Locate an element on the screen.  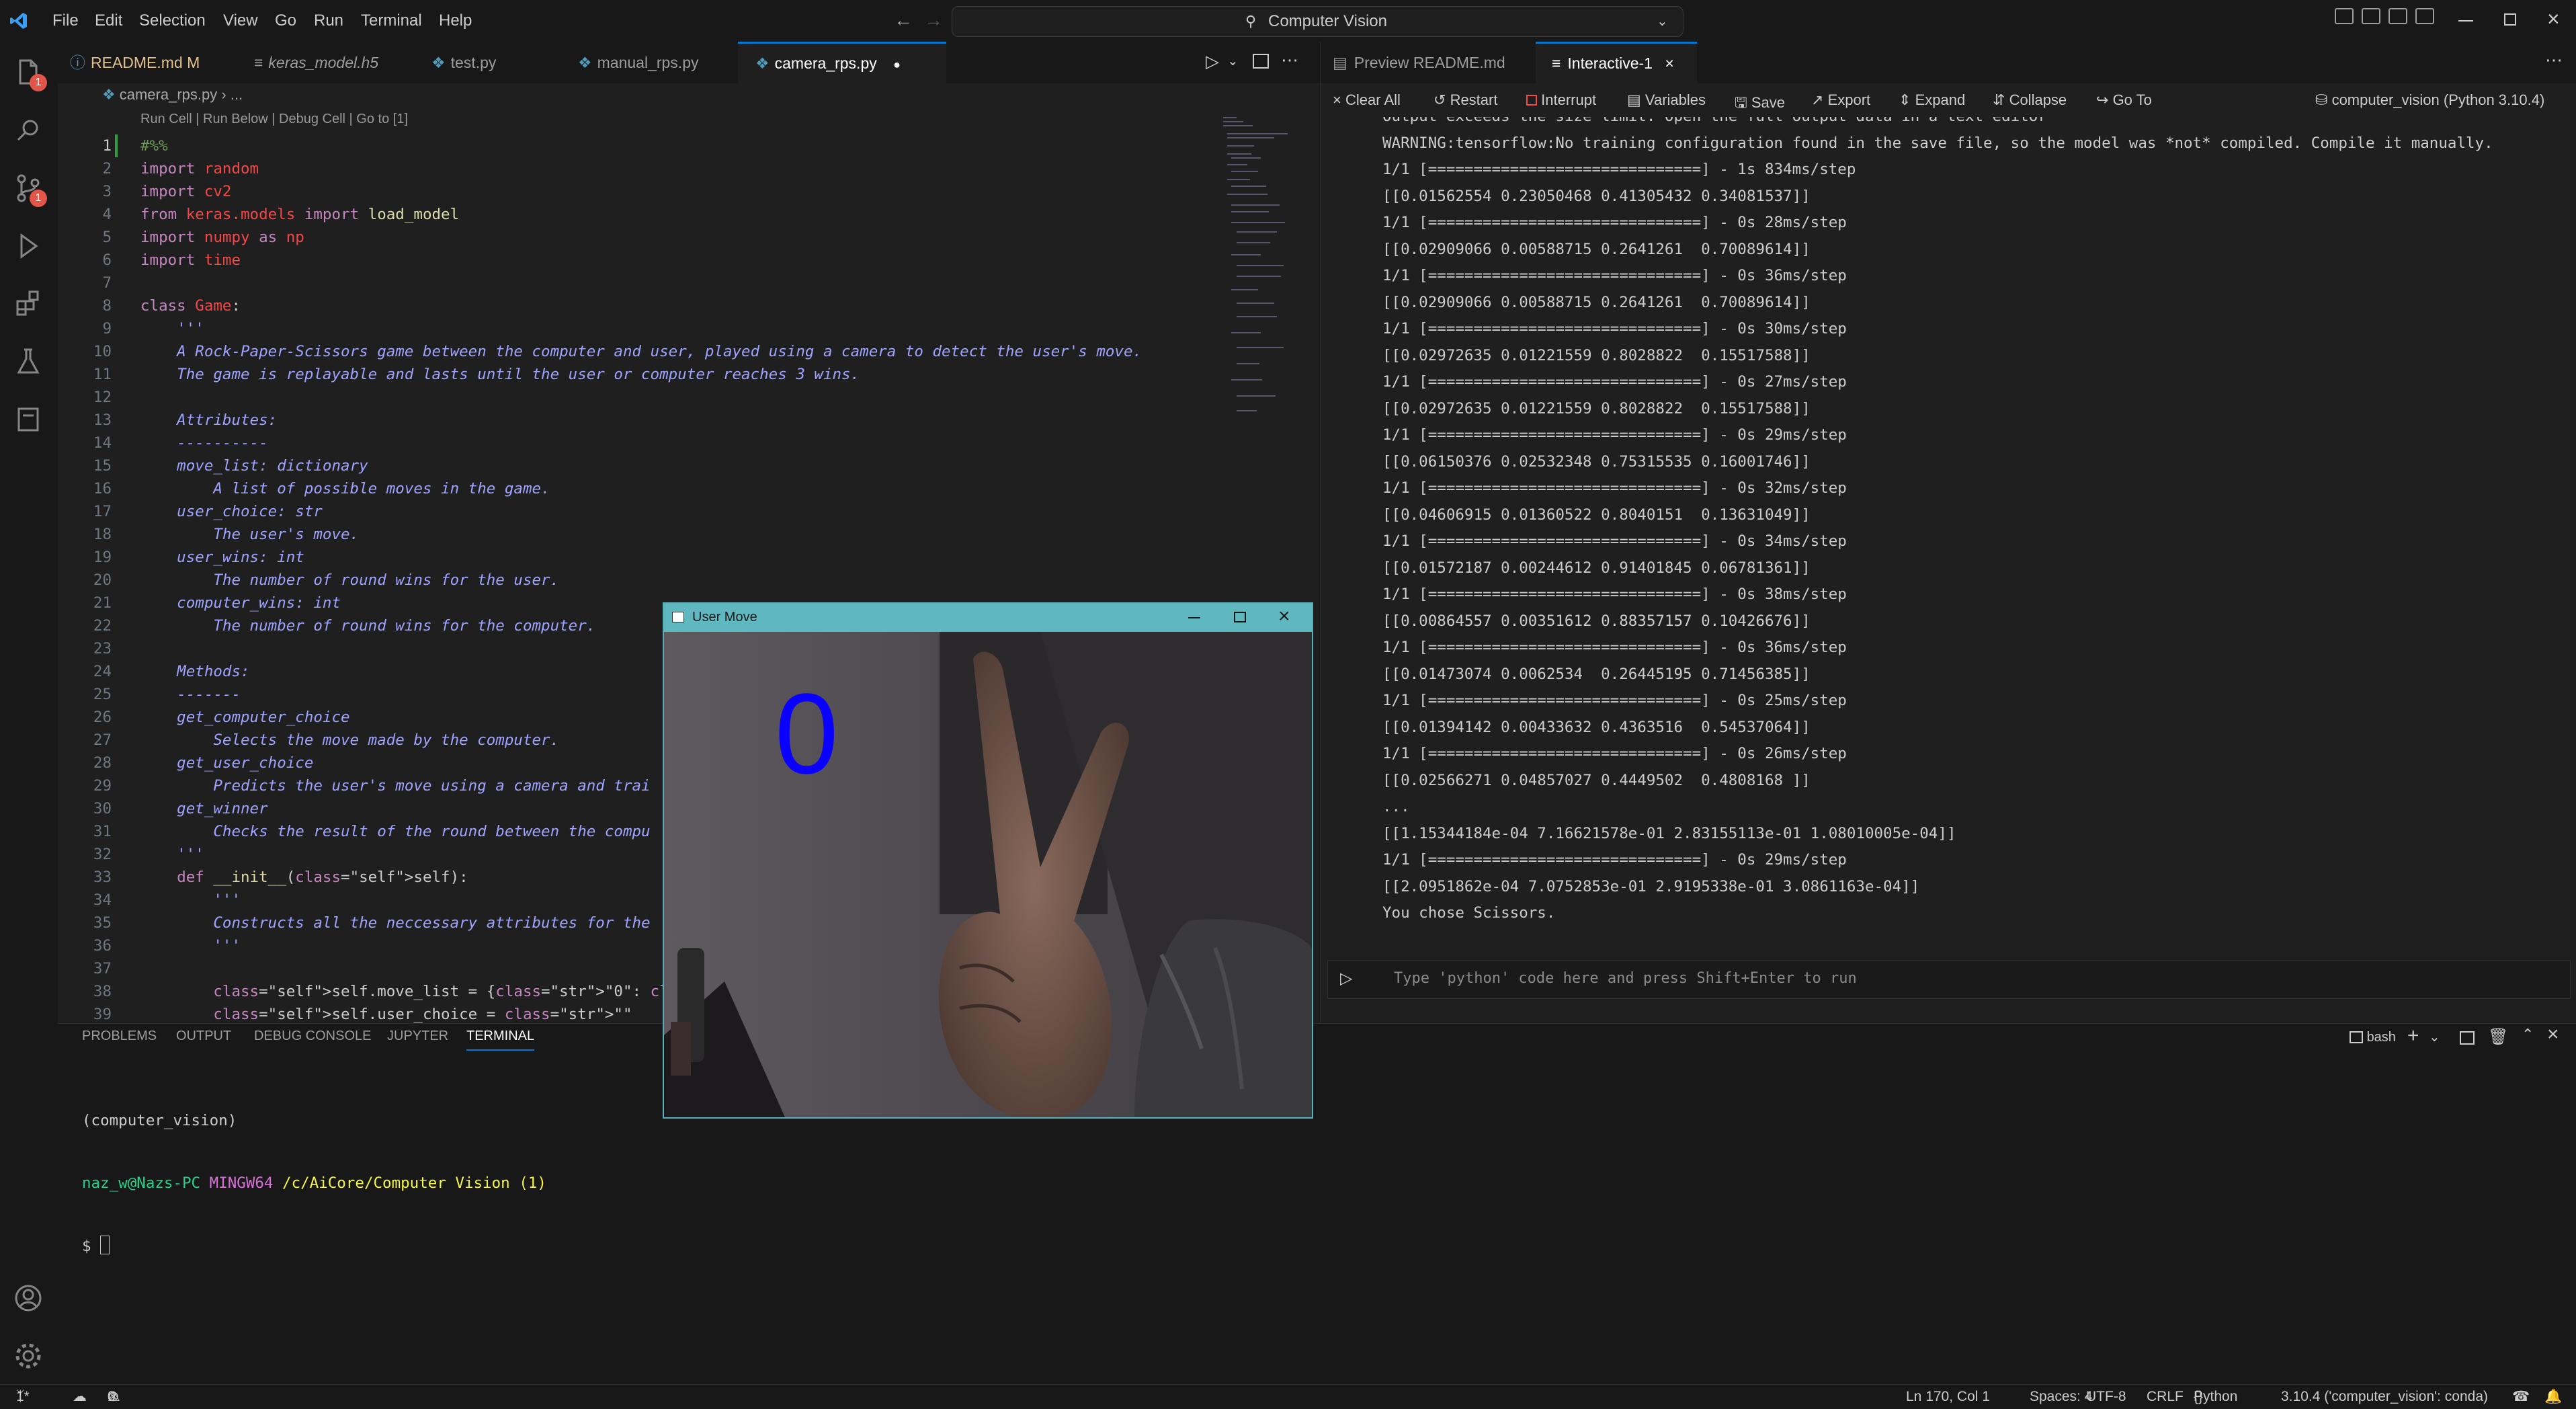
explorer-icon: 1 is located at coordinates (29, 73).